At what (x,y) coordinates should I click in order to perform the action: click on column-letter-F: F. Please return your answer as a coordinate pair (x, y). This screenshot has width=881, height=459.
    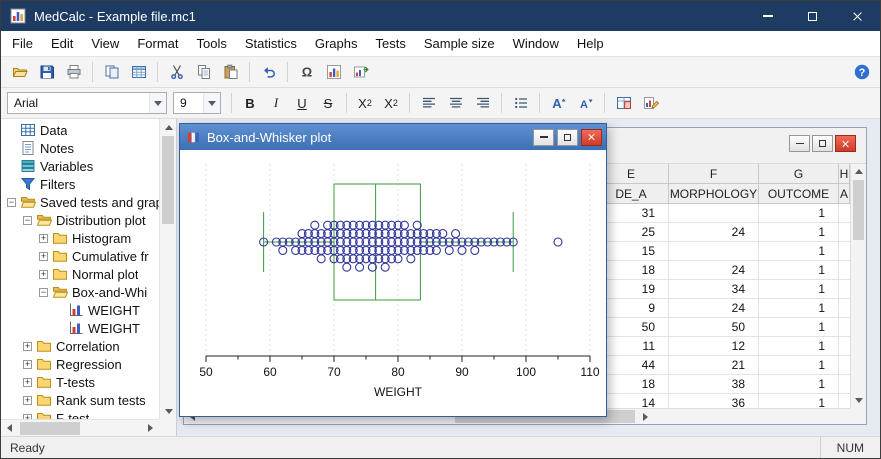
    Looking at the image, I should click on (714, 174).